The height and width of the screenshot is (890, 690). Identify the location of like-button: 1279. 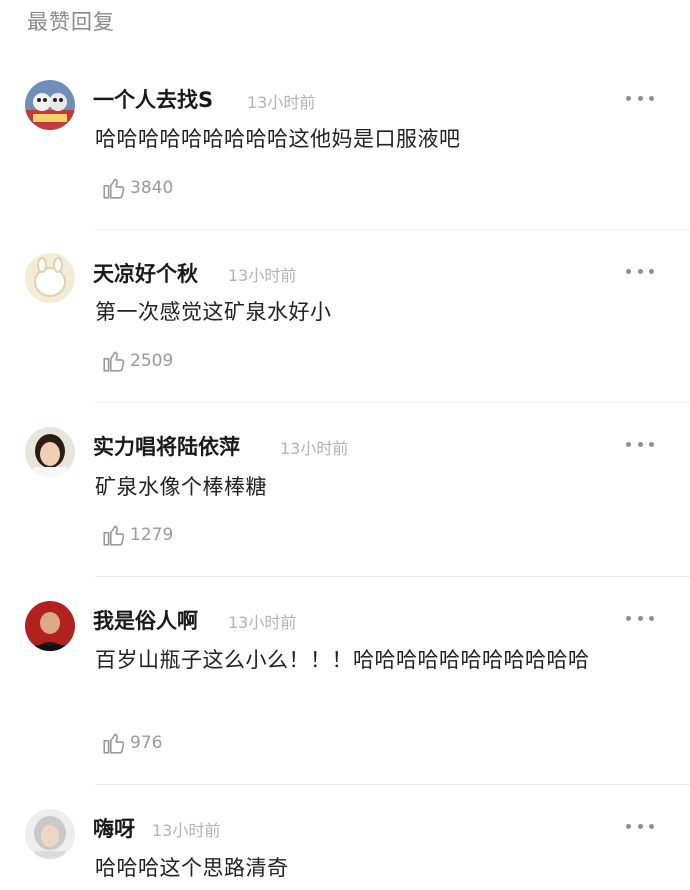
(137, 535).